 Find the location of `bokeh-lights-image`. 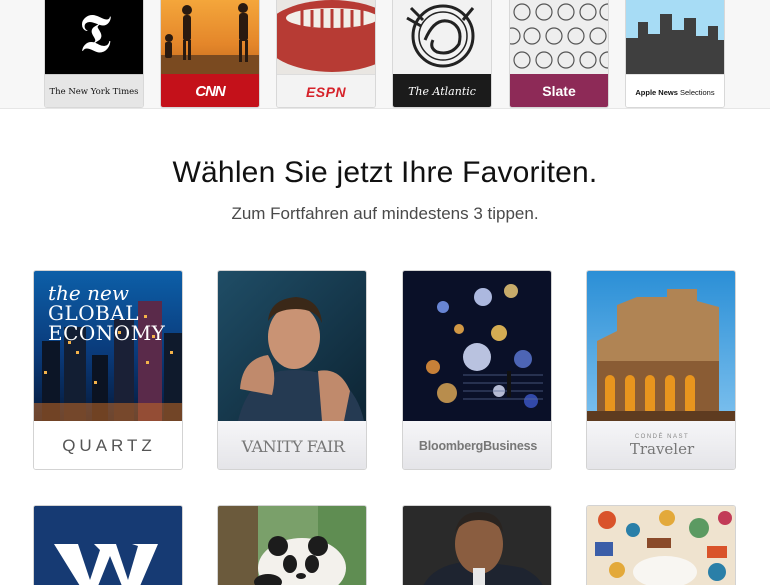

bokeh-lights-image is located at coordinates (477, 346).